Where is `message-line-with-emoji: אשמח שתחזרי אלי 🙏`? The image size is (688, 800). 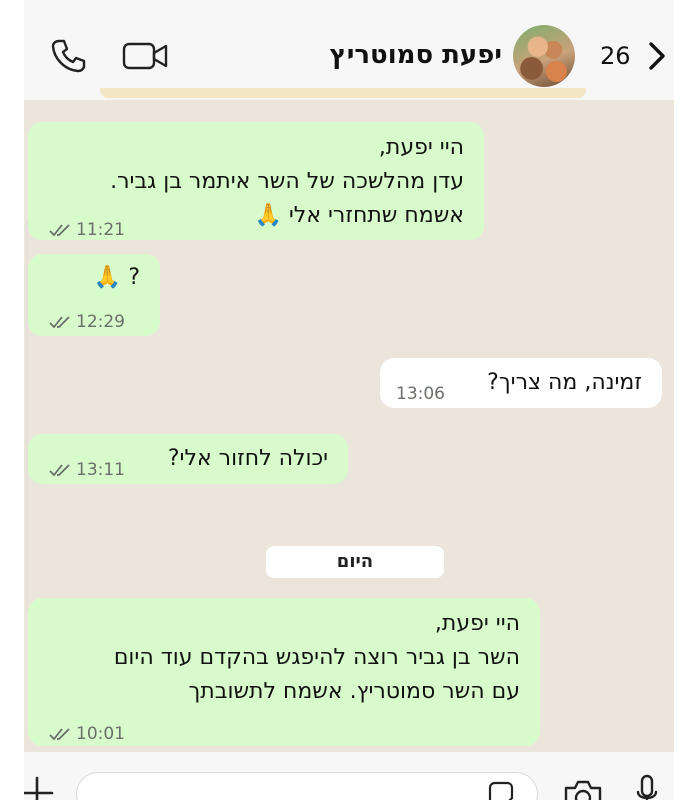
message-line-with-emoji: אשמח שתחזרי אלי 🙏 is located at coordinates (359, 216).